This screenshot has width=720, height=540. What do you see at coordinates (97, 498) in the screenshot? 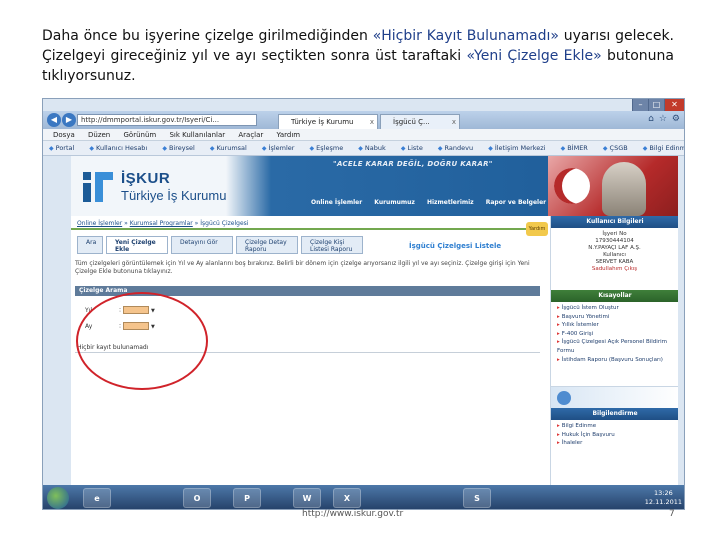
I see `taskbar-app-ie: e` at bounding box center [97, 498].